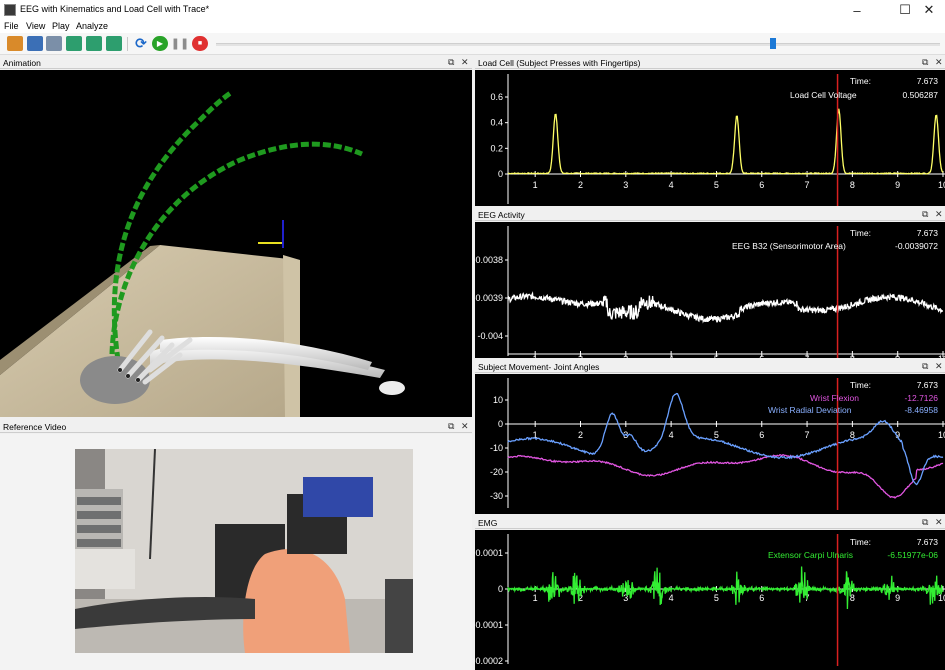 The image size is (945, 670). I want to click on joints-flexion-label: Wrist Flexion, so click(834, 398).